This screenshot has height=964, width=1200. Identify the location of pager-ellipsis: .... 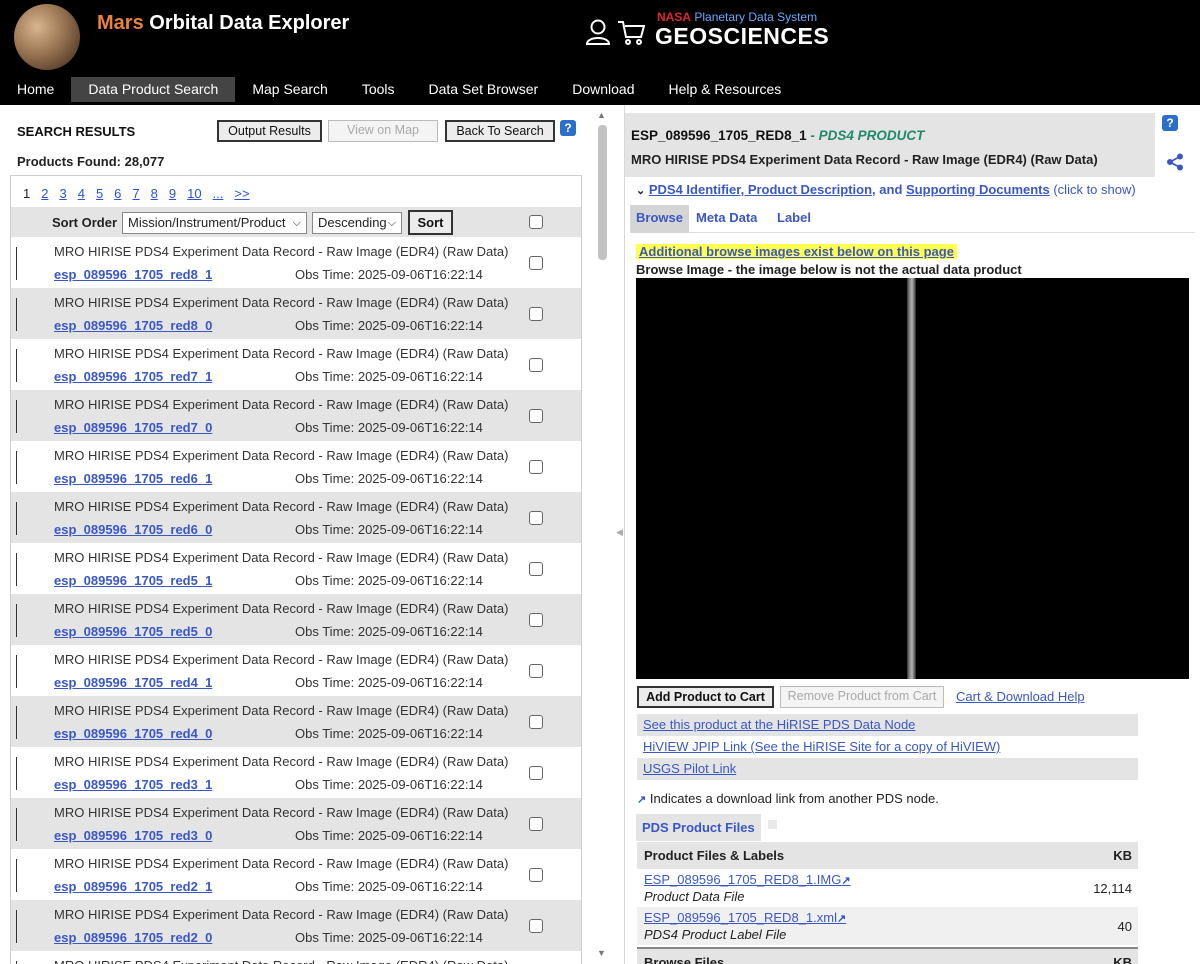
(218, 193).